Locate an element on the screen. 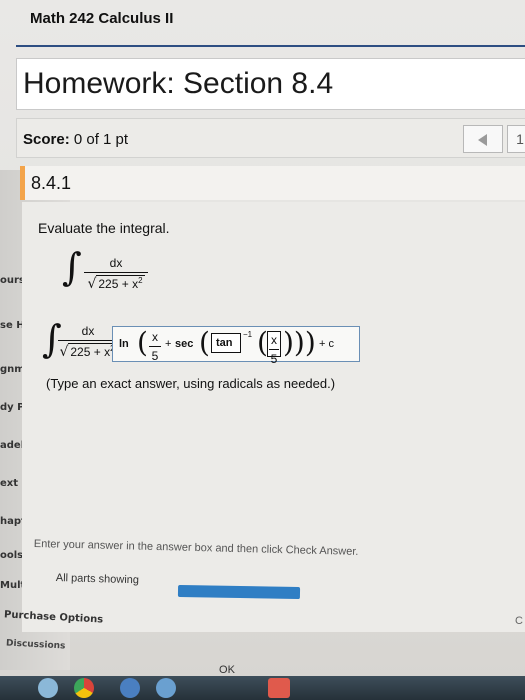  radicand: 225 + x is located at coordinates (118, 284).